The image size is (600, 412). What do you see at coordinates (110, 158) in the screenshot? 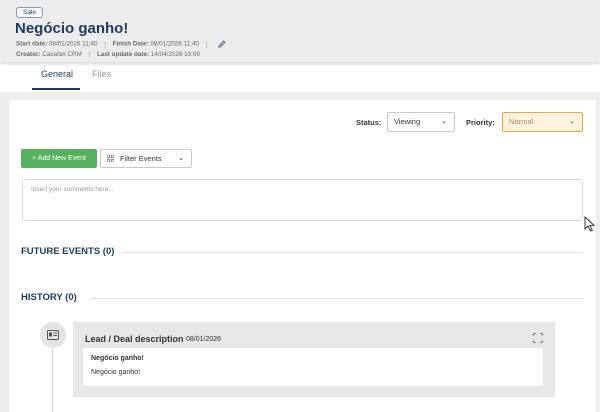
I see `grid-icon` at bounding box center [110, 158].